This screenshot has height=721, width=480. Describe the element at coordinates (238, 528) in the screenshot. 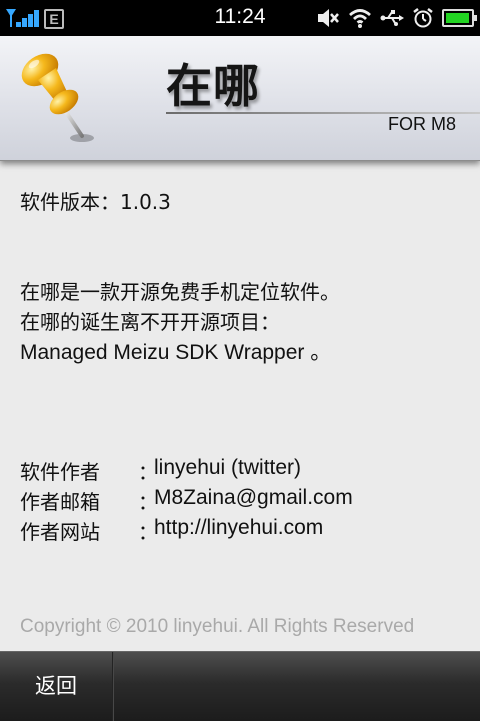

I see `website-link: http://linyehui.com` at that location.